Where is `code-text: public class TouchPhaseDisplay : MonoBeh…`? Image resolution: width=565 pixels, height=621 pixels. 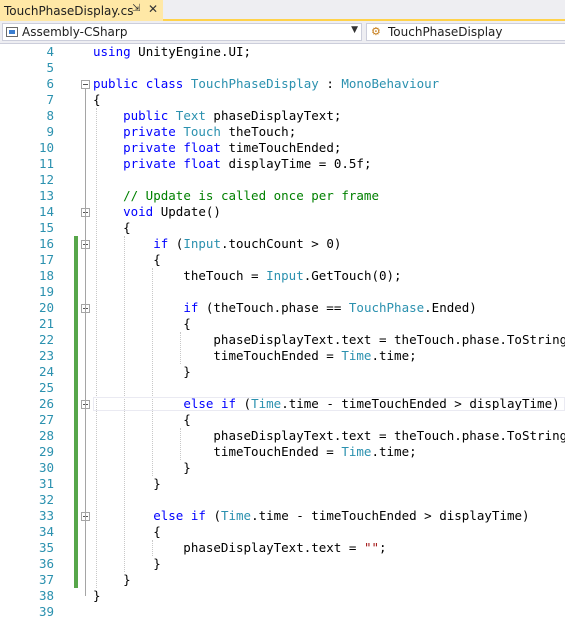 code-text: public class TouchPhaseDisplay : MonoBeh… is located at coordinates (266, 83).